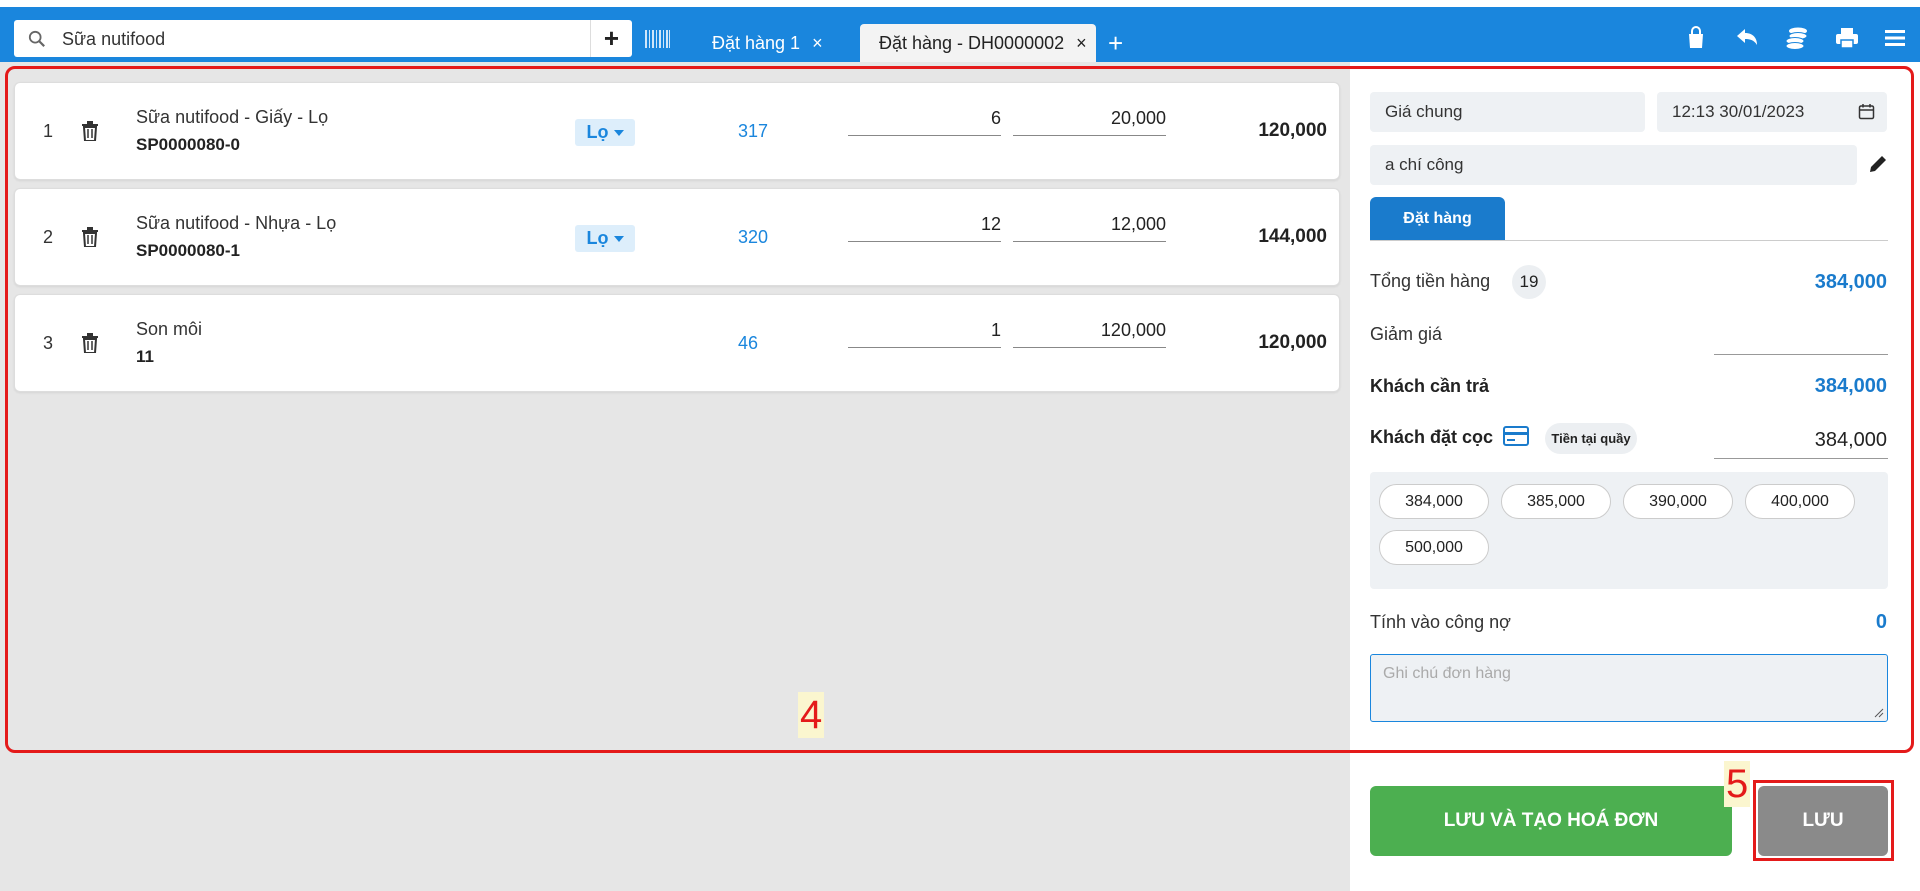 The width and height of the screenshot is (1920, 891). Describe the element at coordinates (48, 343) in the screenshot. I see `item-index: 3` at that location.